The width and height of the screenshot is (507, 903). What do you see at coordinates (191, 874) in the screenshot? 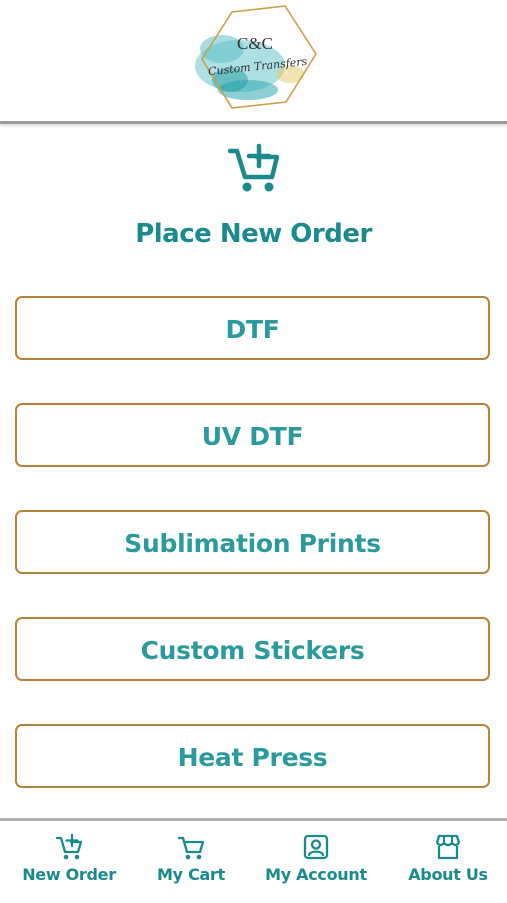
I see `nav-label-my-cart: My Cart` at bounding box center [191, 874].